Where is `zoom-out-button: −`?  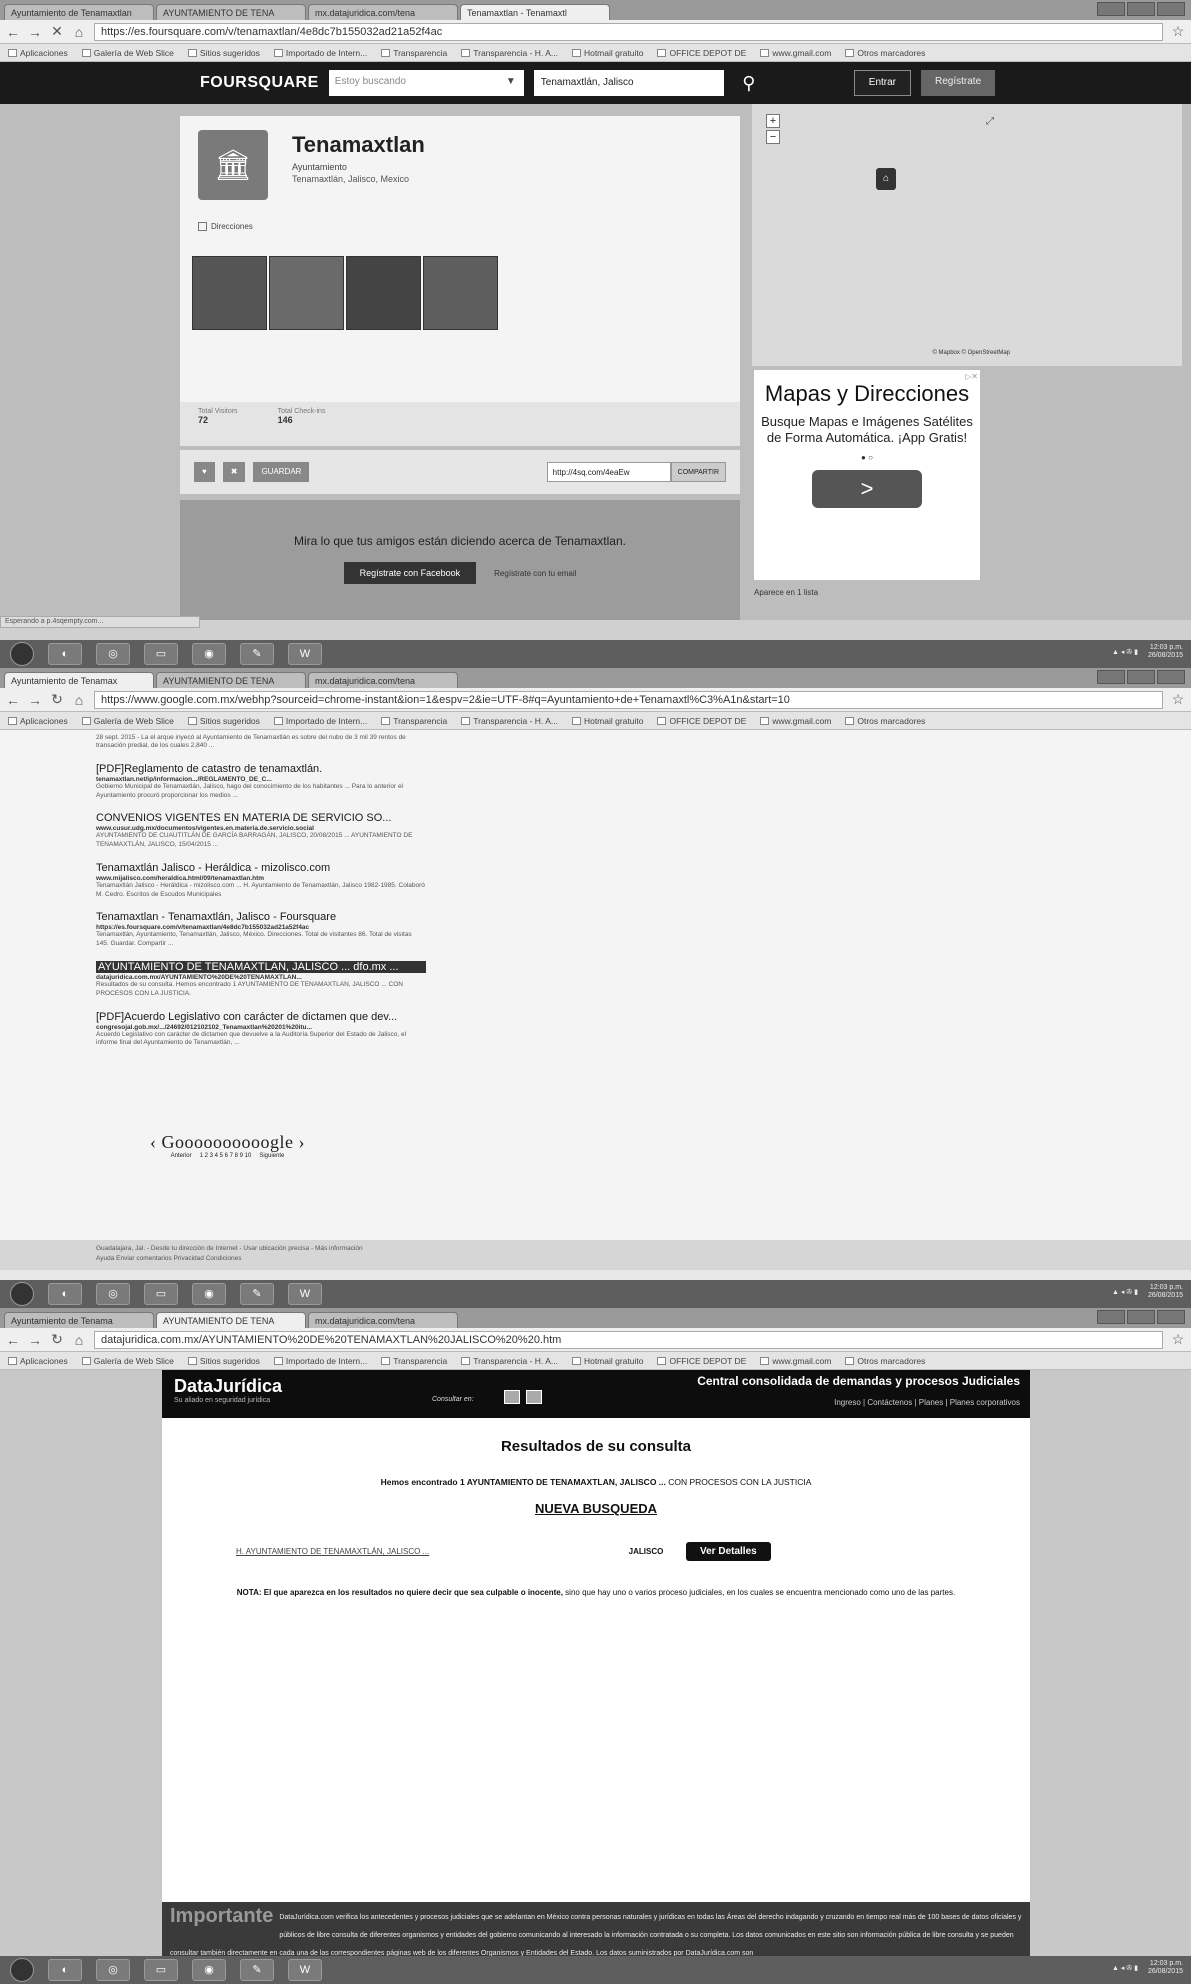
zoom-out-button: − is located at coordinates (773, 137).